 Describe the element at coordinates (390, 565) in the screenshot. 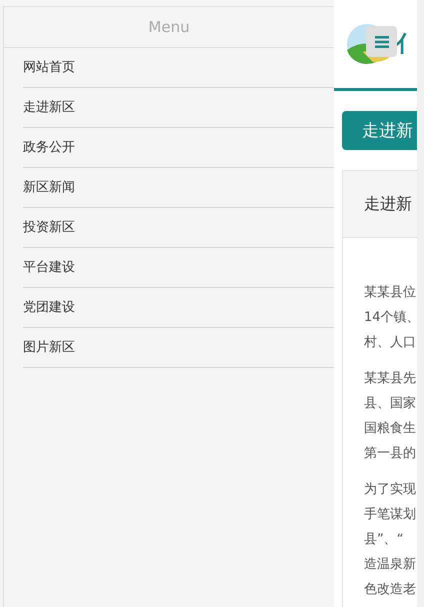

I see `paragraph-line: 造温泉新` at that location.